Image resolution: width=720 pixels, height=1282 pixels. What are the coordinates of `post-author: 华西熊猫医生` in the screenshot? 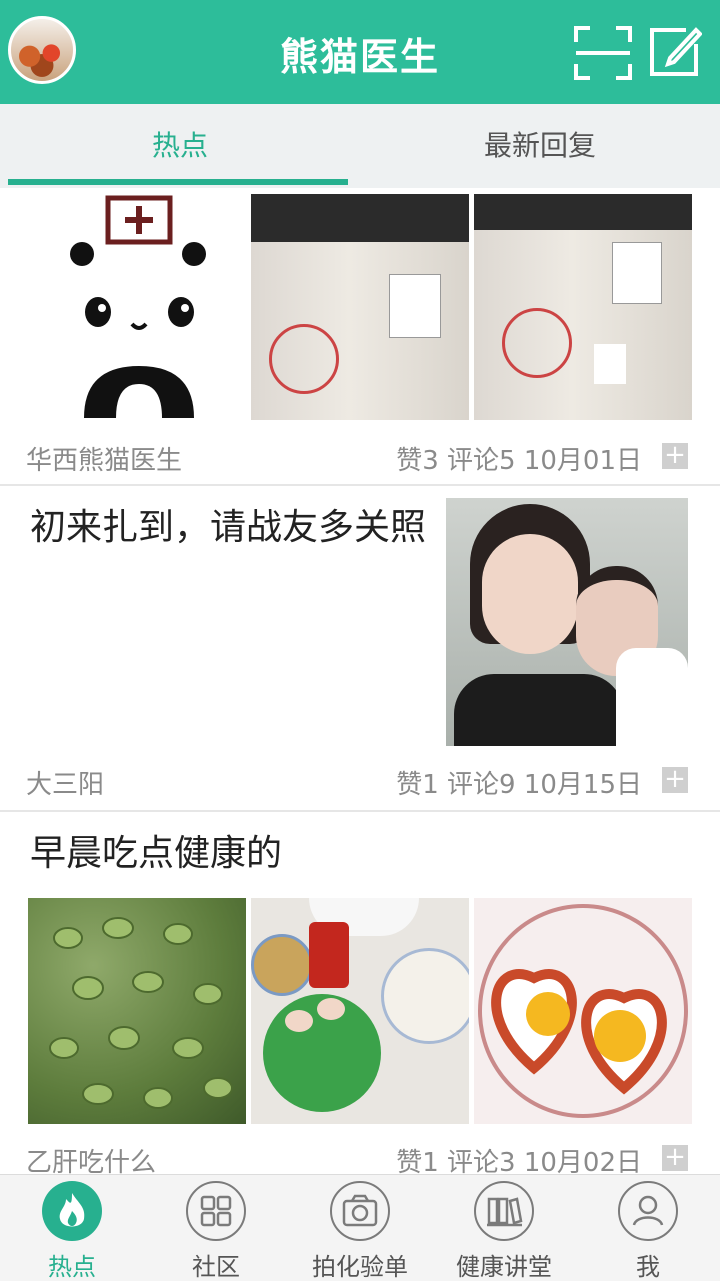 It's located at (104, 458).